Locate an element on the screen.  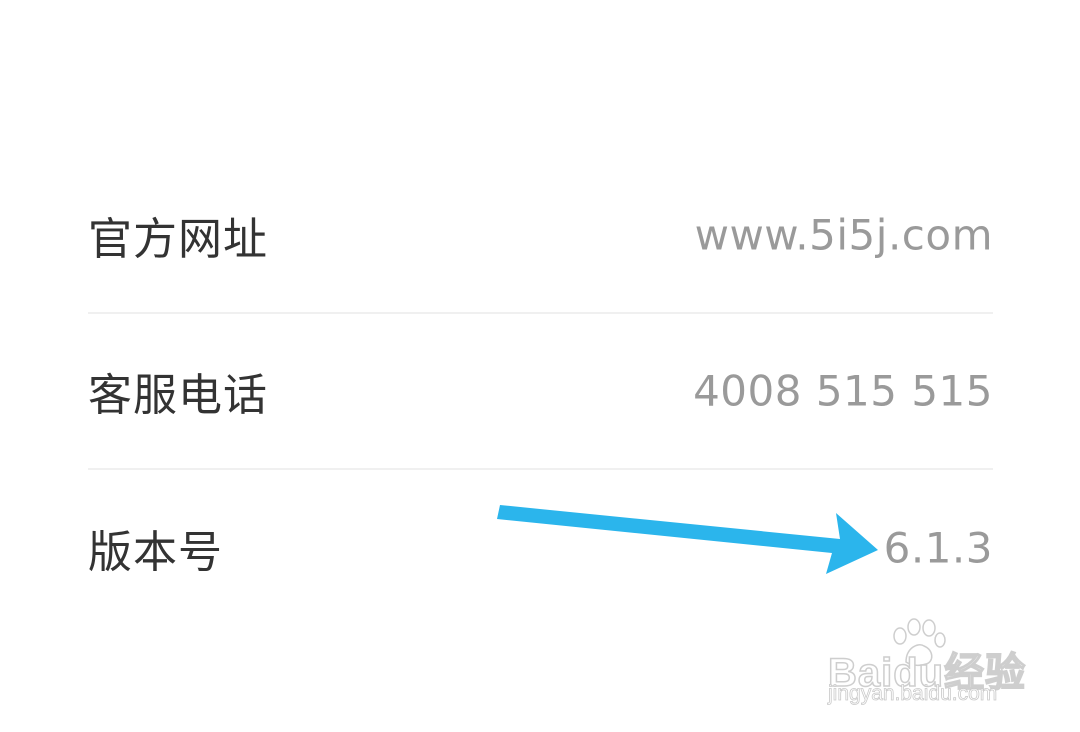
customer-service-phone-value: 4008 515 515 is located at coordinates (843, 391).